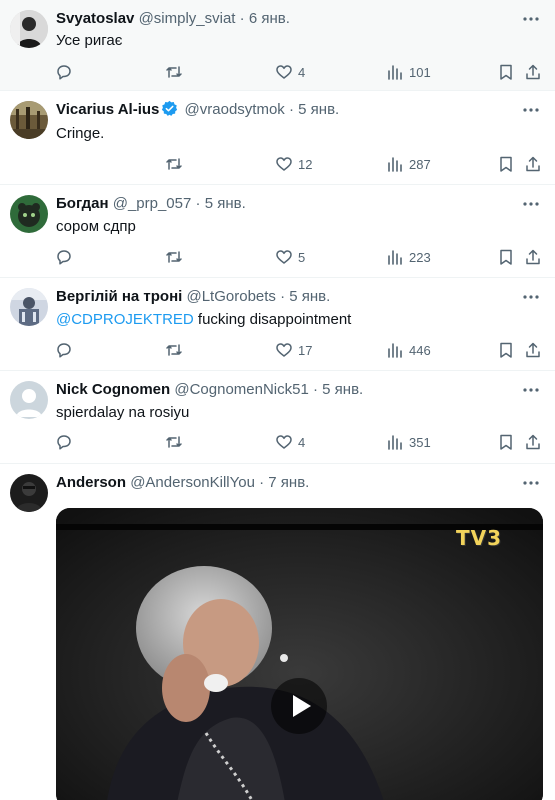 The image size is (555, 800). Describe the element at coordinates (420, 442) in the screenshot. I see `view-count: 351` at that location.